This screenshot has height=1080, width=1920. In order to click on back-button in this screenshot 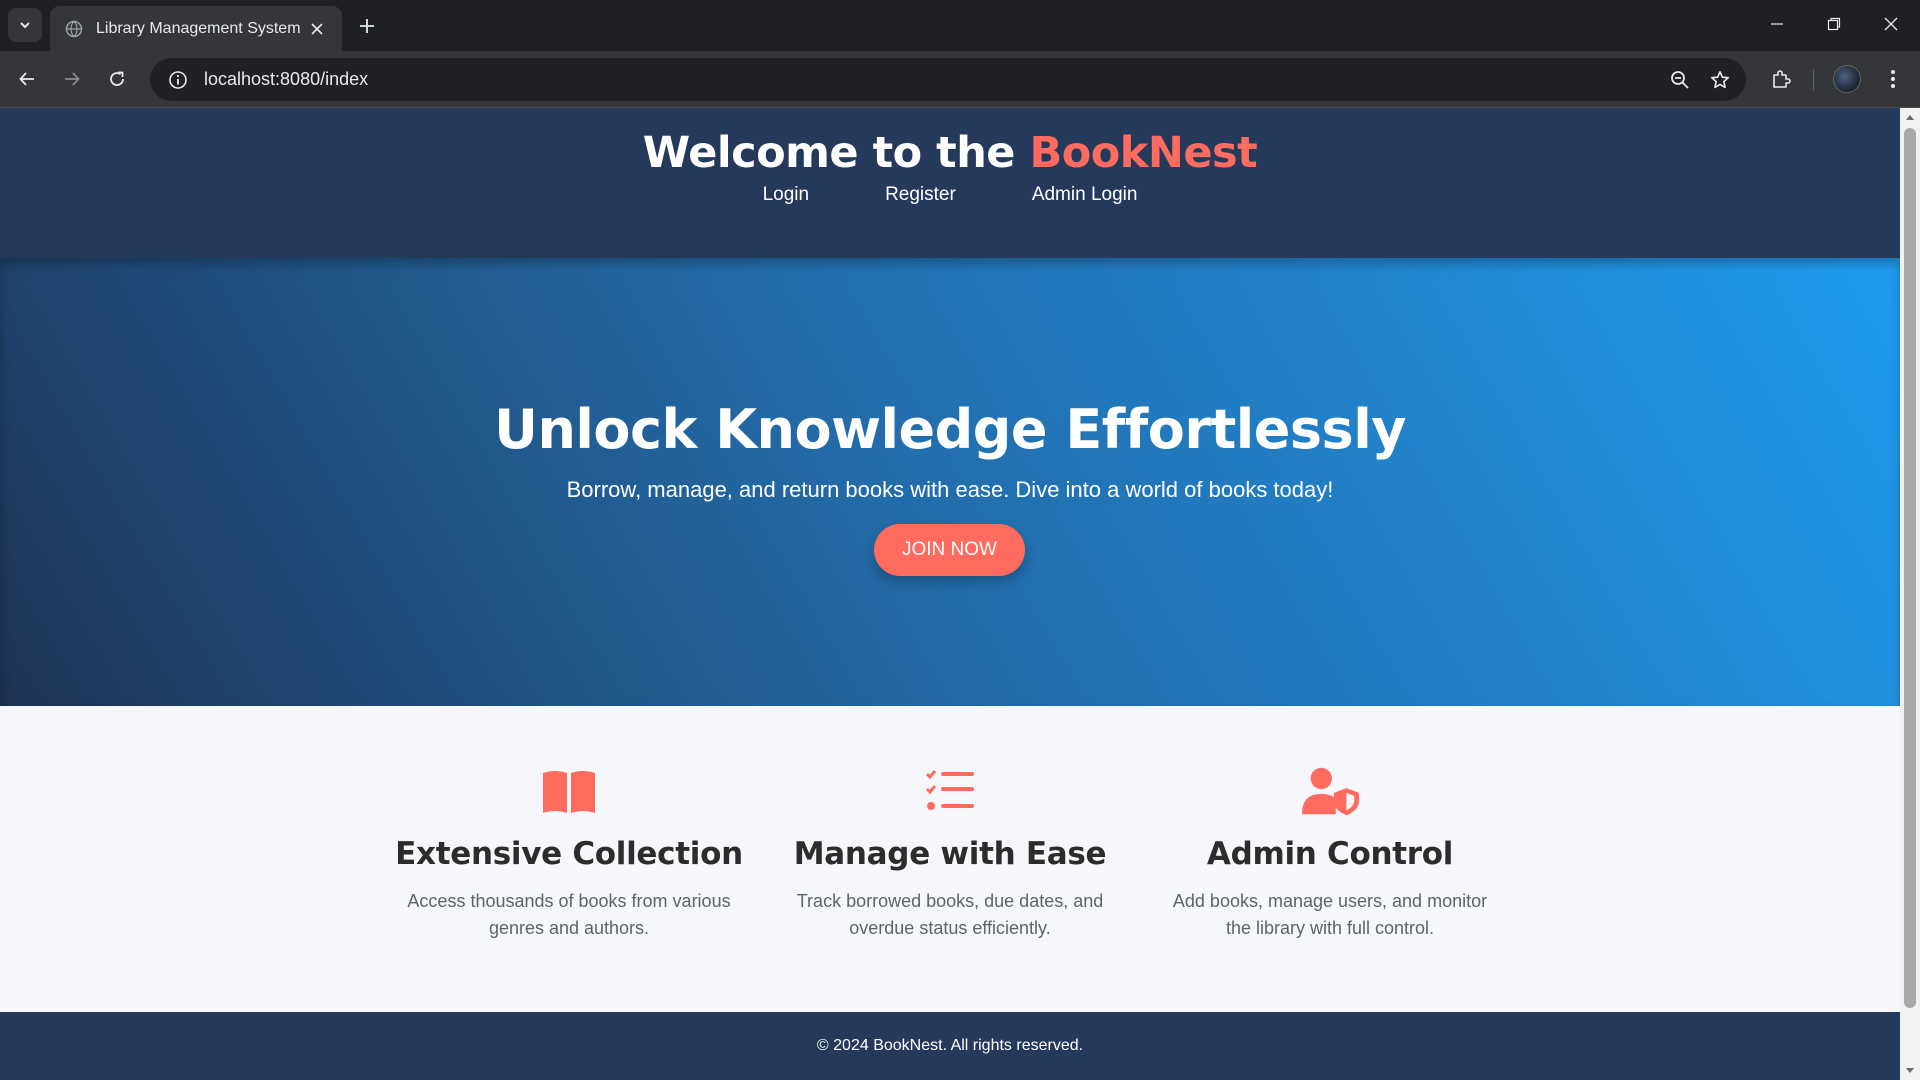, I will do `click(27, 79)`.